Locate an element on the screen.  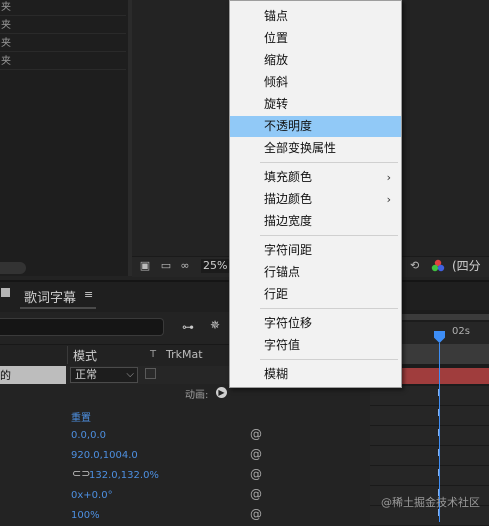
draft-3d-icon: ✵ is located at coordinates (215, 325).